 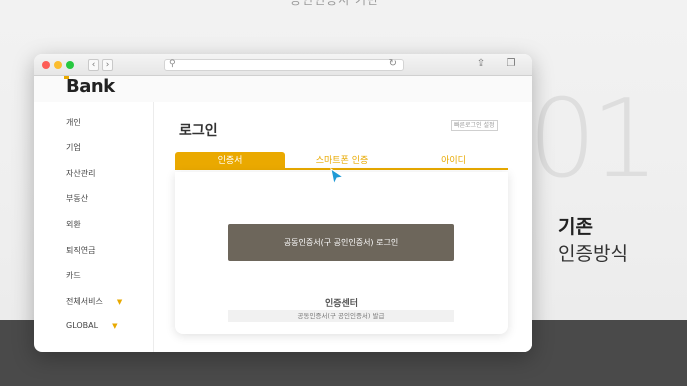 What do you see at coordinates (198, 131) in the screenshot?
I see `page-title: 로그인` at bounding box center [198, 131].